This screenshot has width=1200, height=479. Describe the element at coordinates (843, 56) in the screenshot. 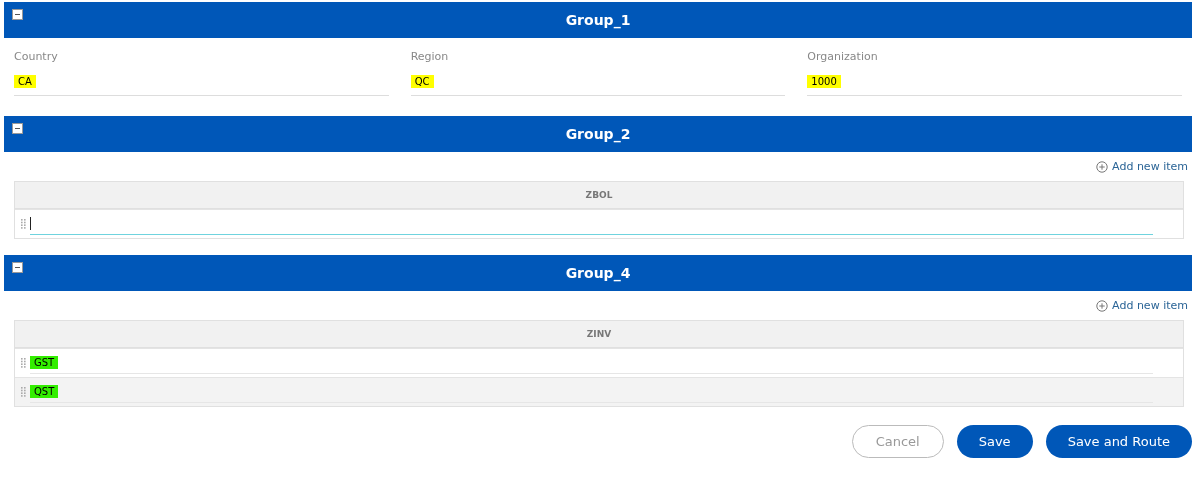

I see `field-label: Organization` at that location.